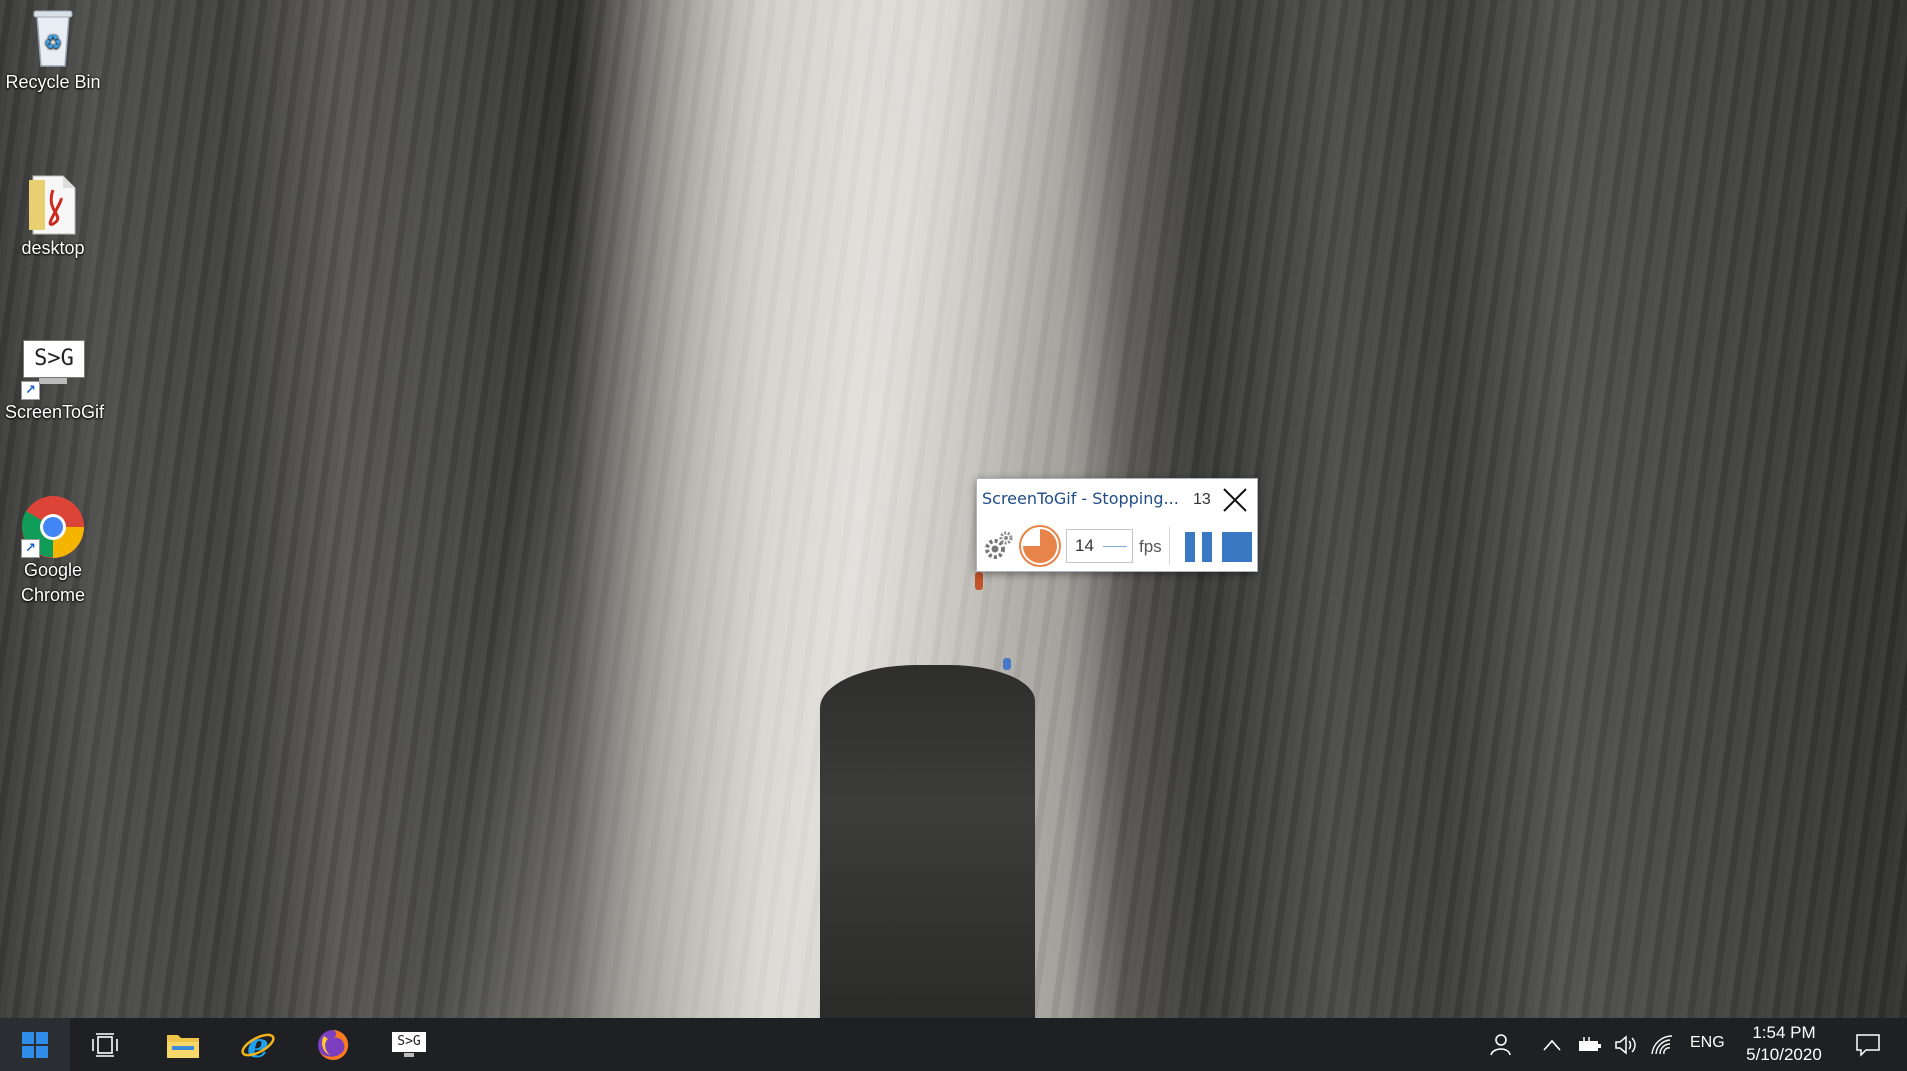 The width and height of the screenshot is (1907, 1071). I want to click on task-view-button, so click(105, 1044).